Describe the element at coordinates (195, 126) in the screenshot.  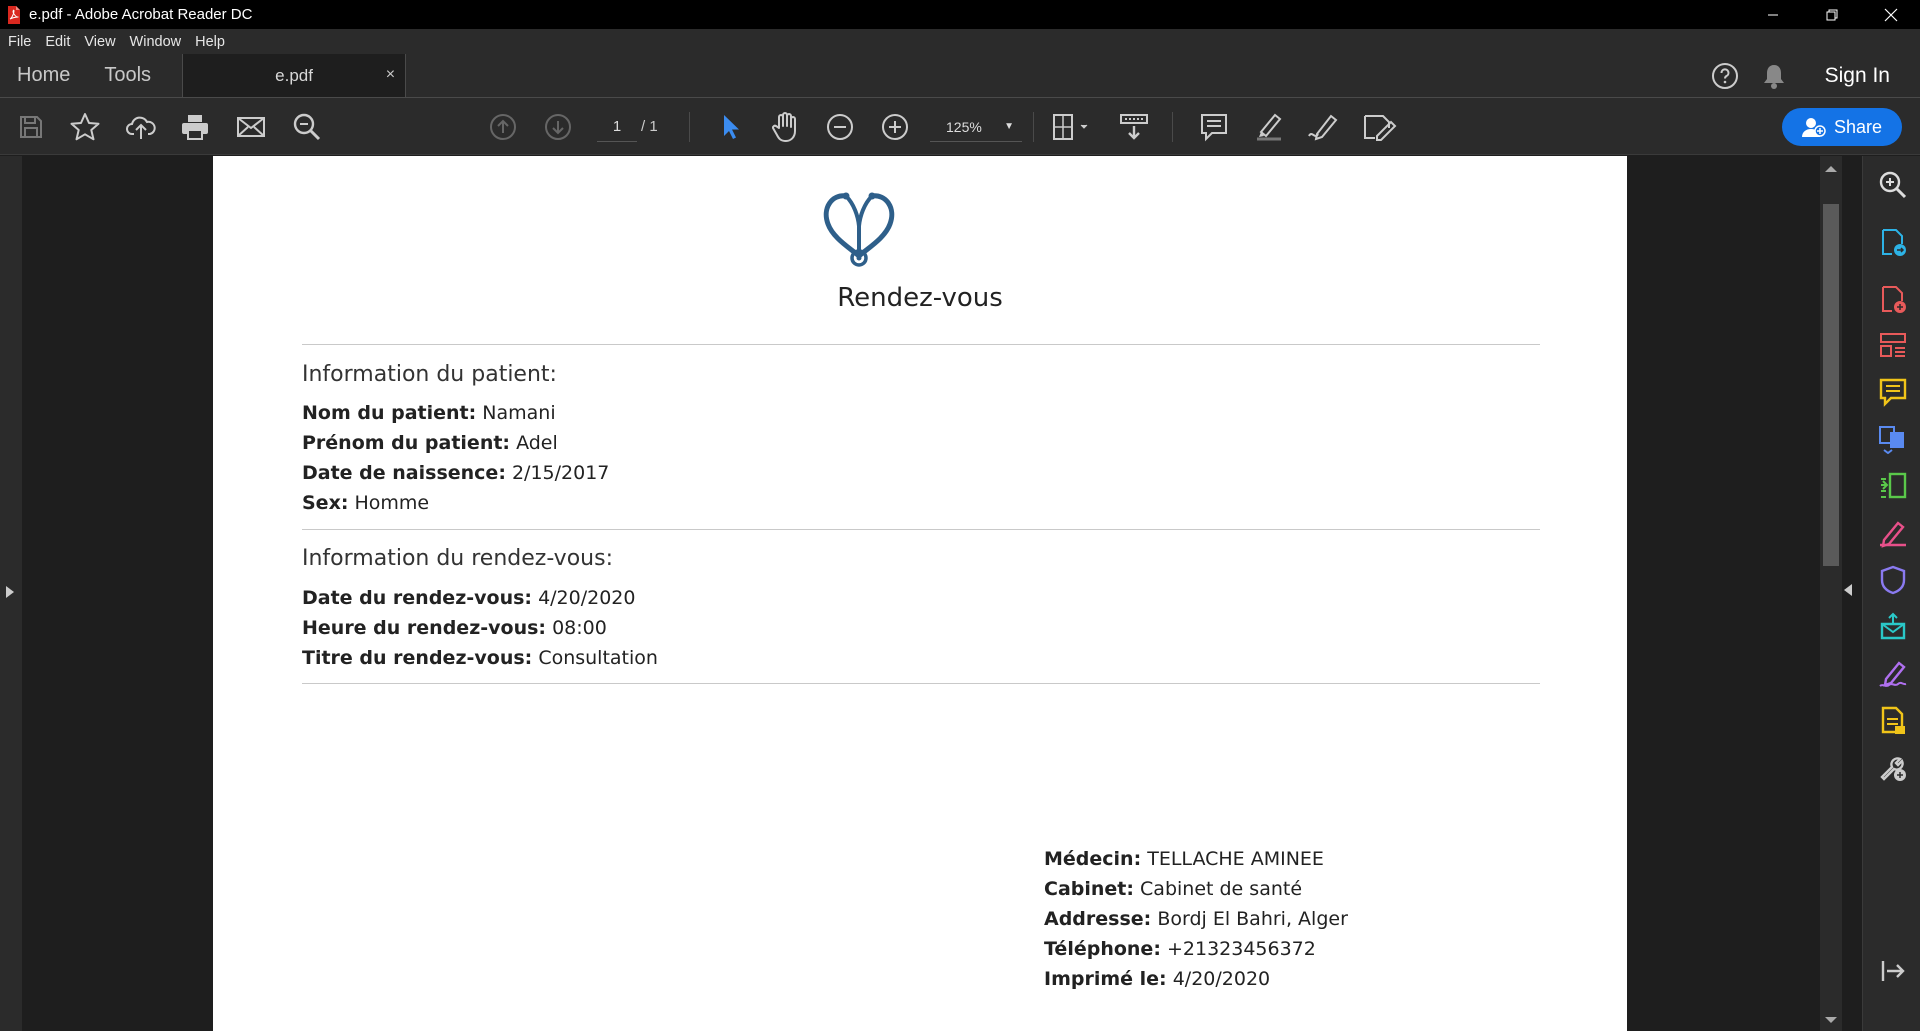
I see `print-button` at that location.